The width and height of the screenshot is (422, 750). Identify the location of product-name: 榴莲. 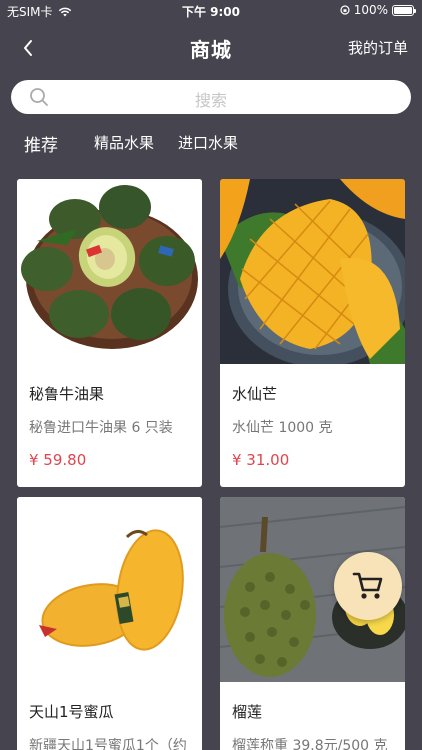
(247, 712).